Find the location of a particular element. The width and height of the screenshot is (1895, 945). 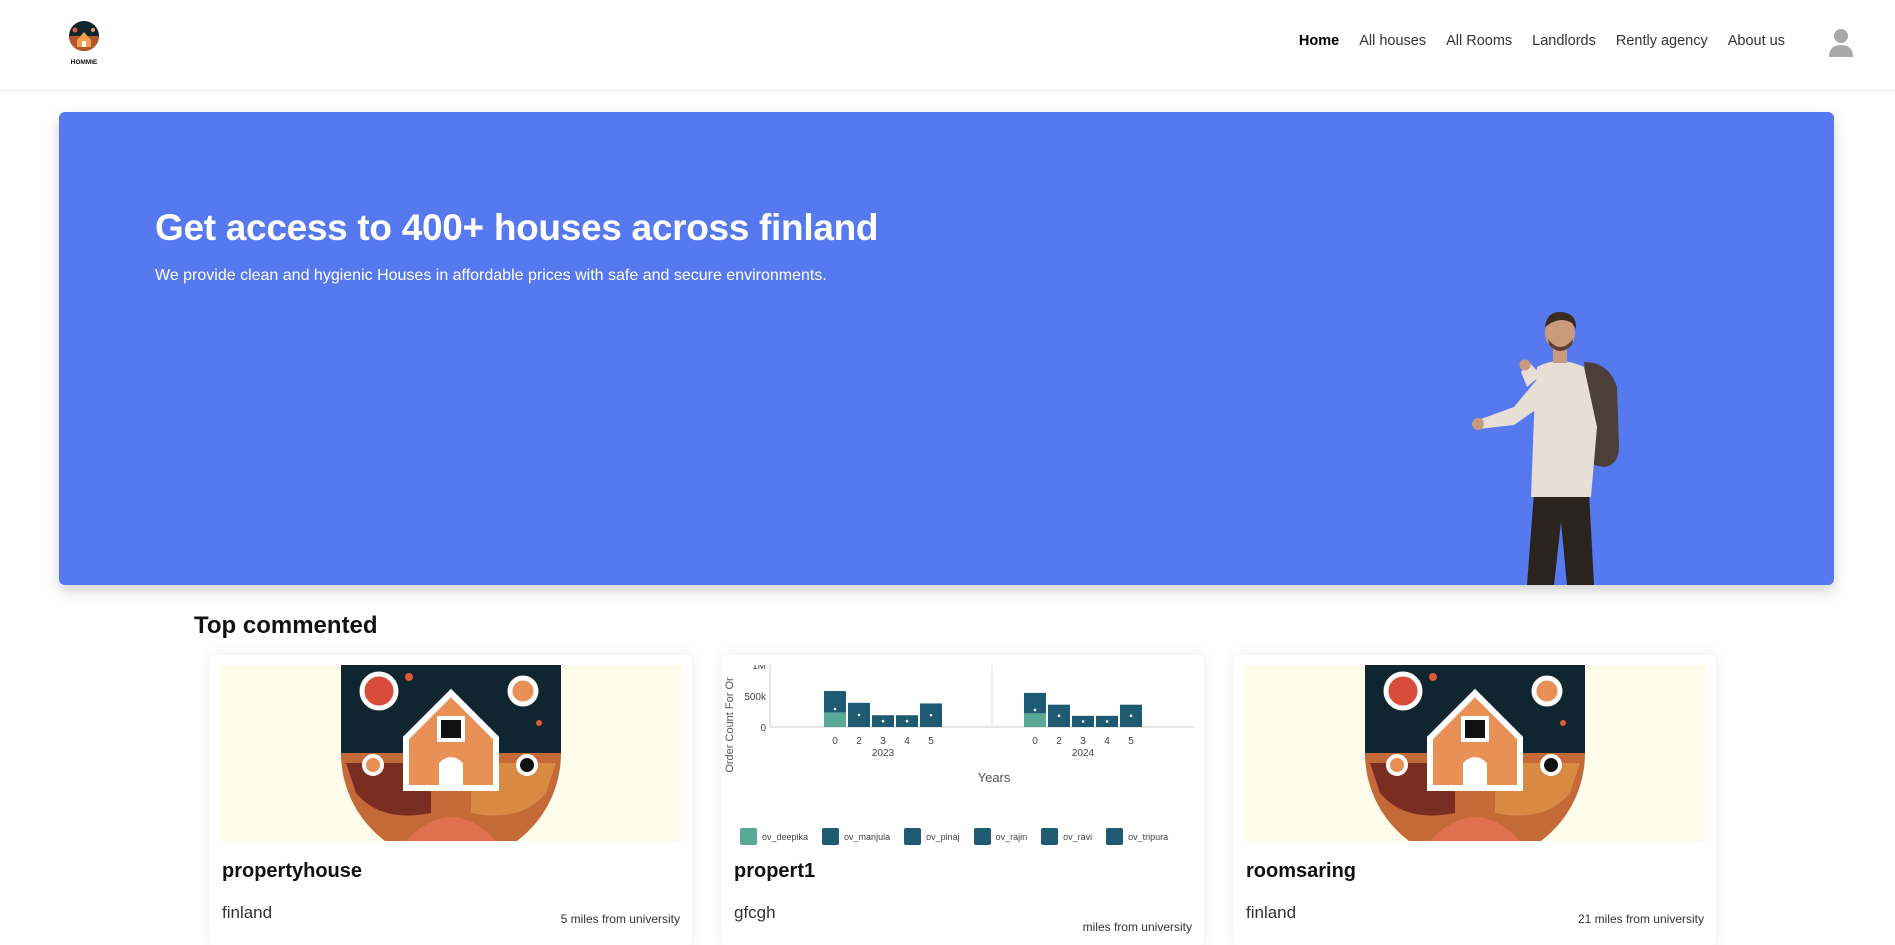

hero-title: Get access to 400+ houses across finland is located at coordinates (517, 227).